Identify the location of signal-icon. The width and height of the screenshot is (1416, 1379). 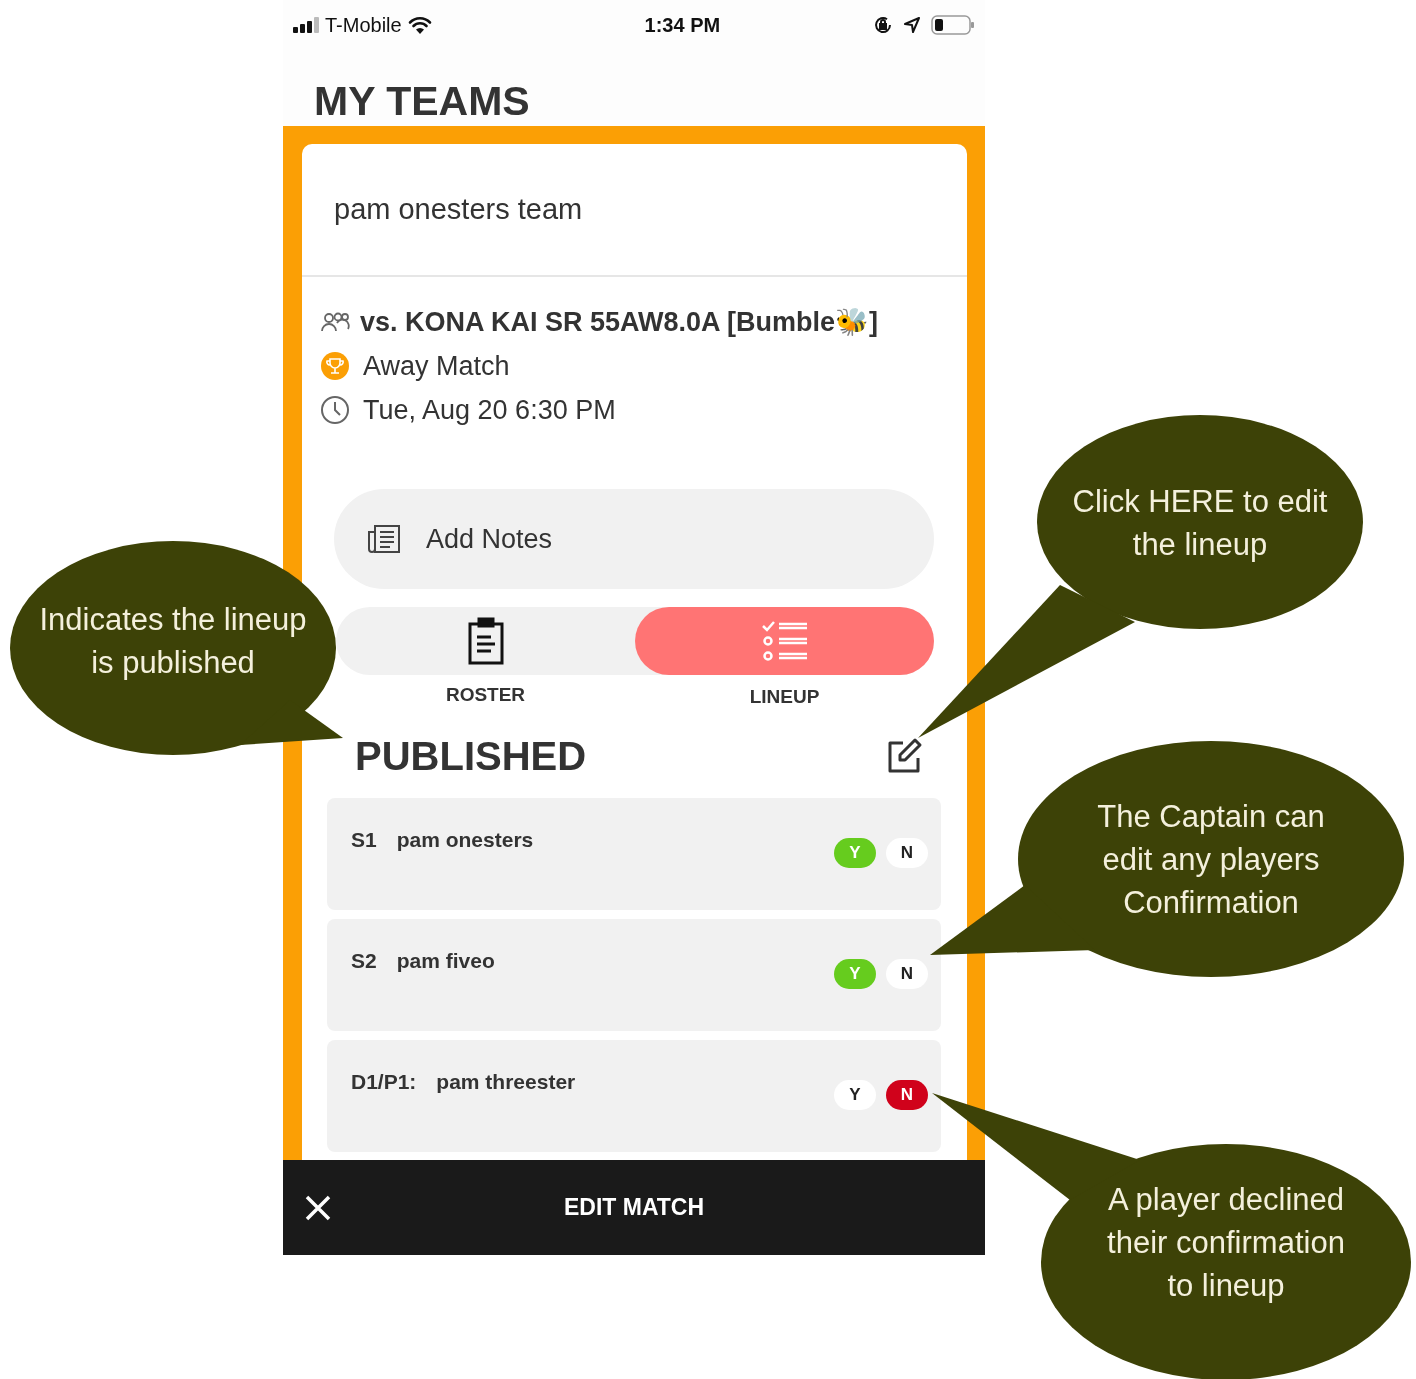
(306, 25).